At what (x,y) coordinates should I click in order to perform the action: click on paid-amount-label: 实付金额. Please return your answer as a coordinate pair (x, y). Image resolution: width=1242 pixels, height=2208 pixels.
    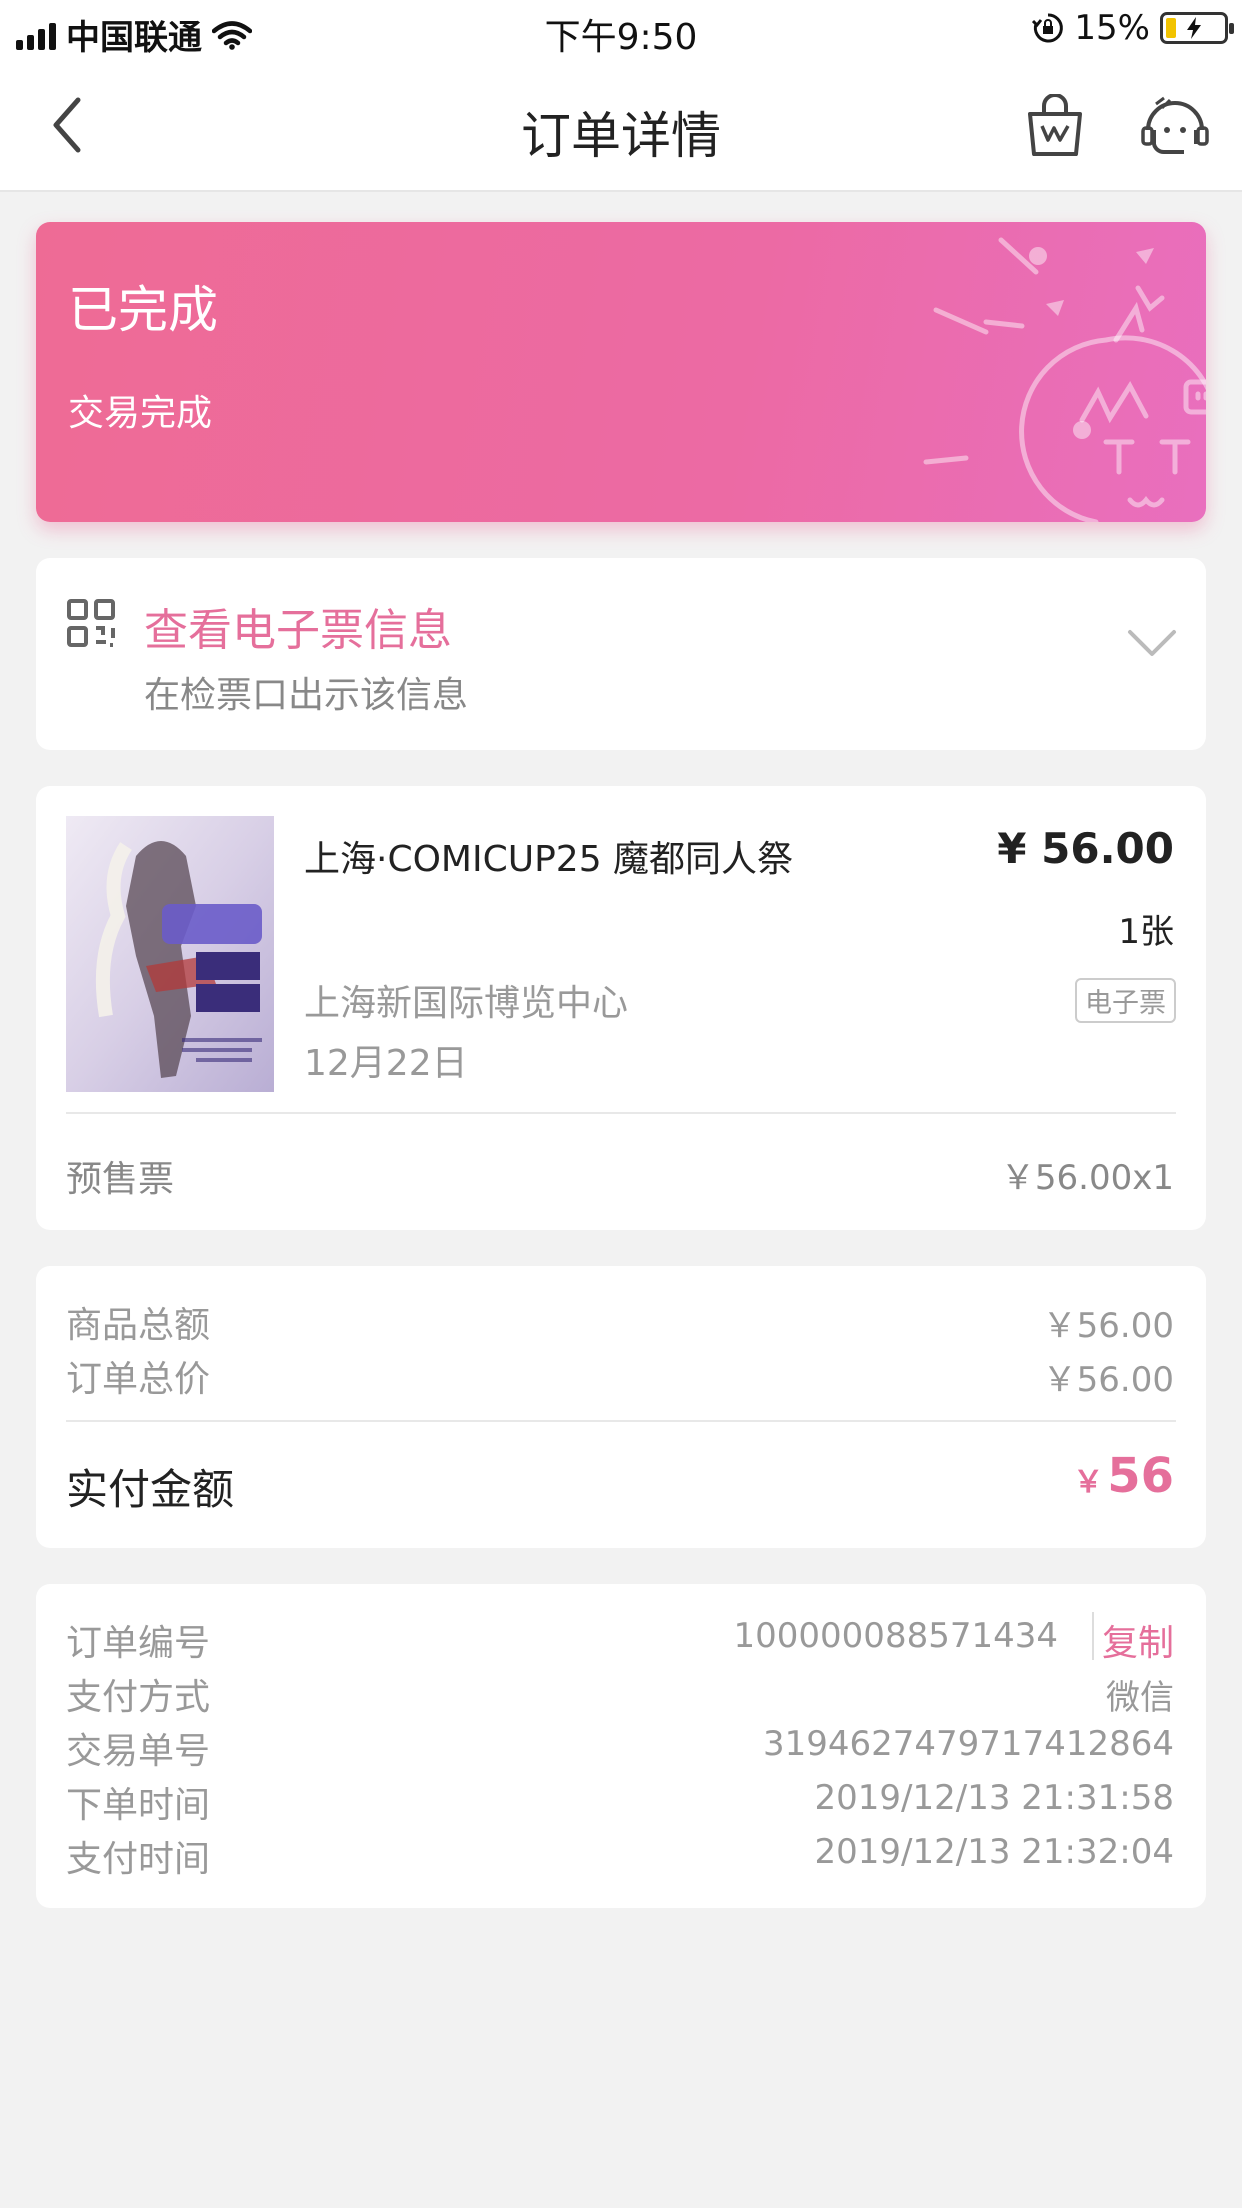
    Looking at the image, I should click on (150, 1489).